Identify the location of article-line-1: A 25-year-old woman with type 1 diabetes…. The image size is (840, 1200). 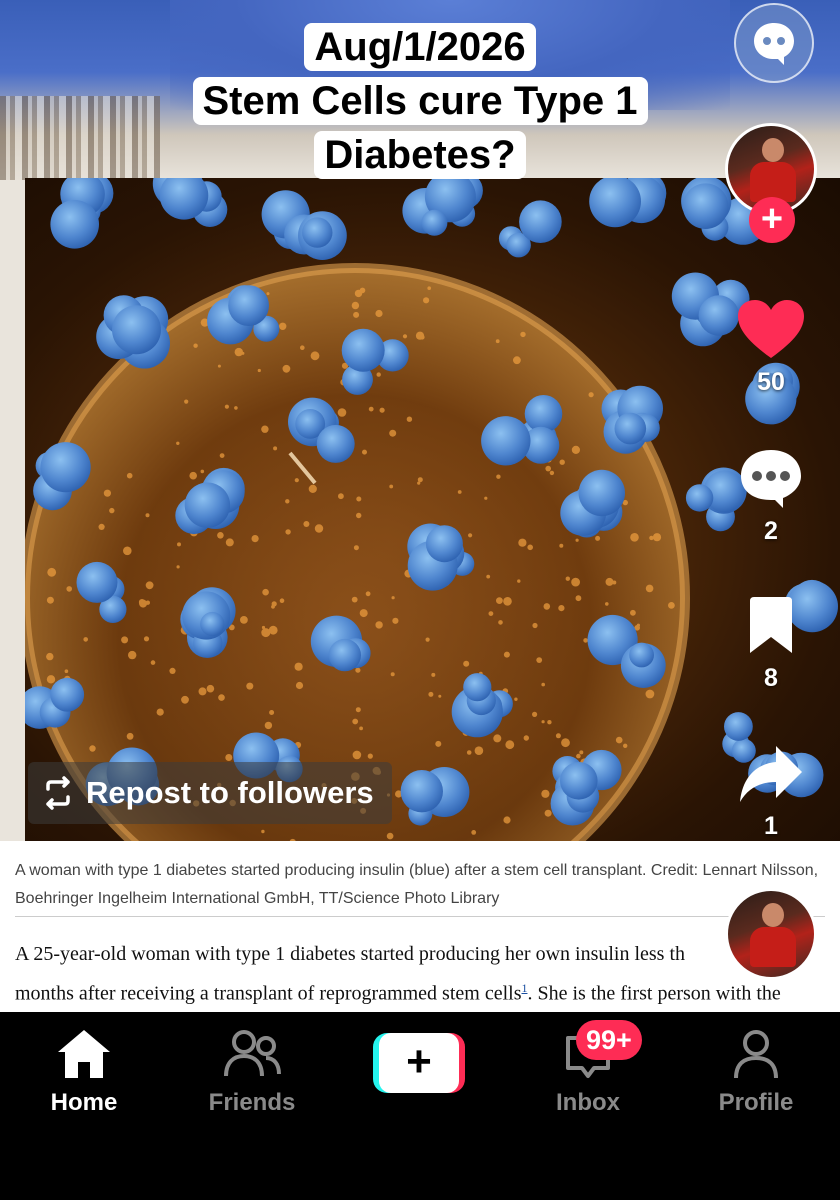
(350, 954).